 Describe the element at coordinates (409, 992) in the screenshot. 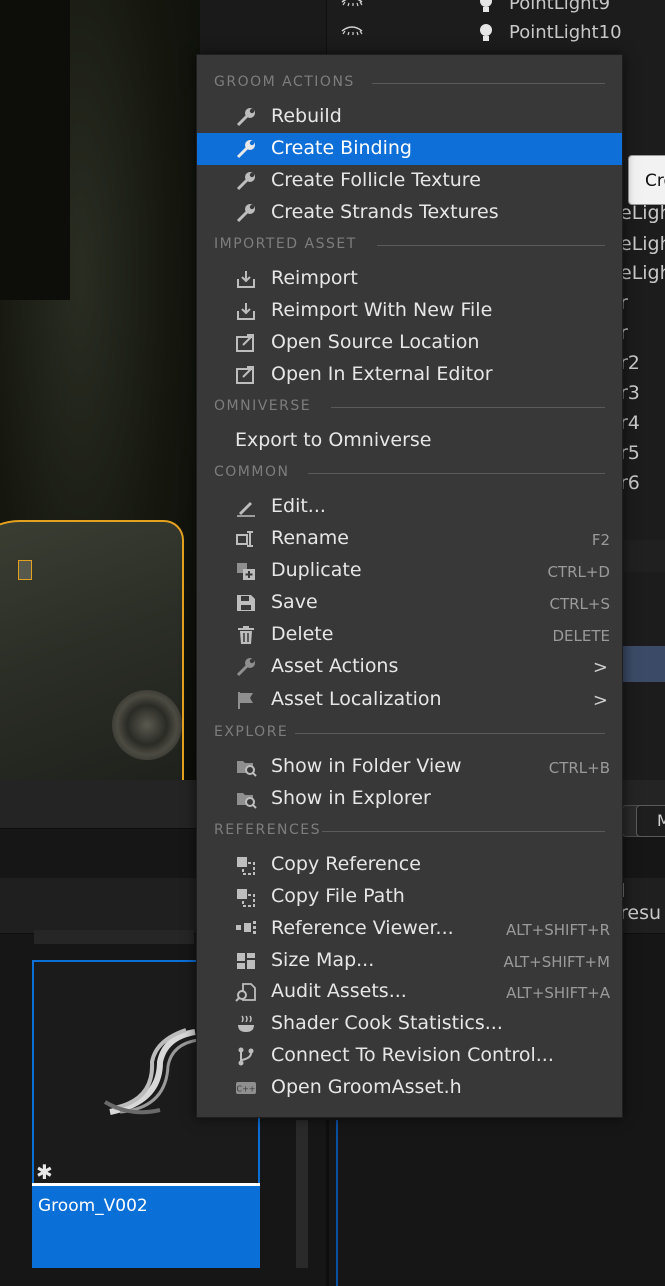

I see `menu-item-audit-assets: Audit Assets... ALT+SHIFT+A` at that location.